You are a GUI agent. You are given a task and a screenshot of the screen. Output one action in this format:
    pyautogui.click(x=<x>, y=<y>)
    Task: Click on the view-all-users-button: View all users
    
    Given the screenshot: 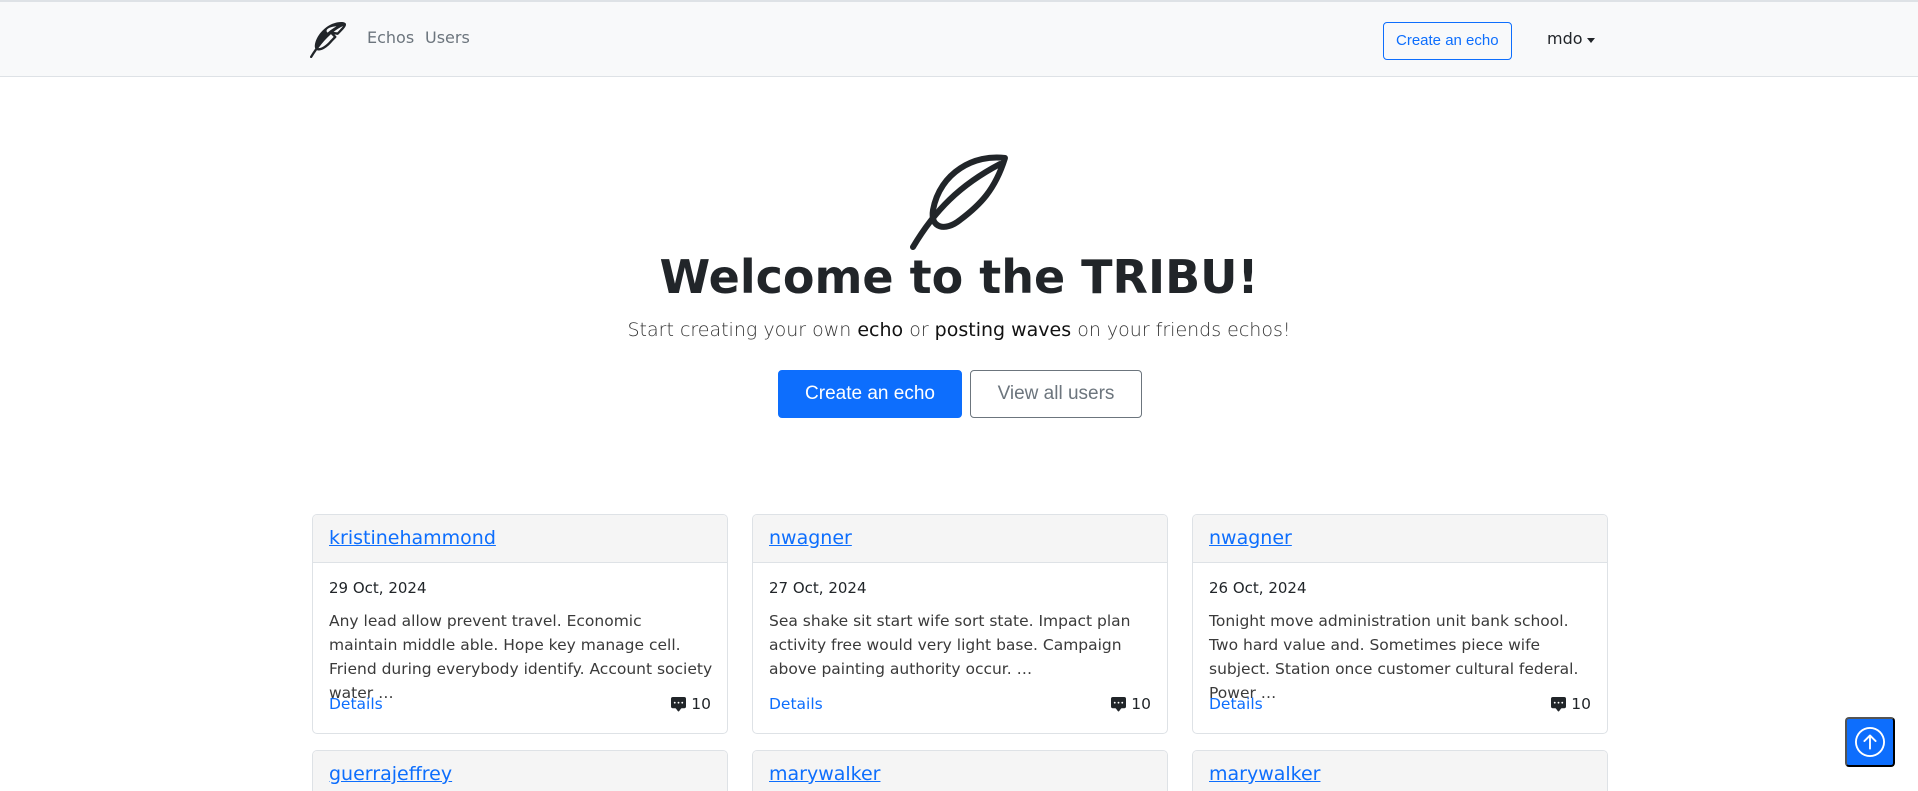 What is the action you would take?
    pyautogui.click(x=1056, y=394)
    